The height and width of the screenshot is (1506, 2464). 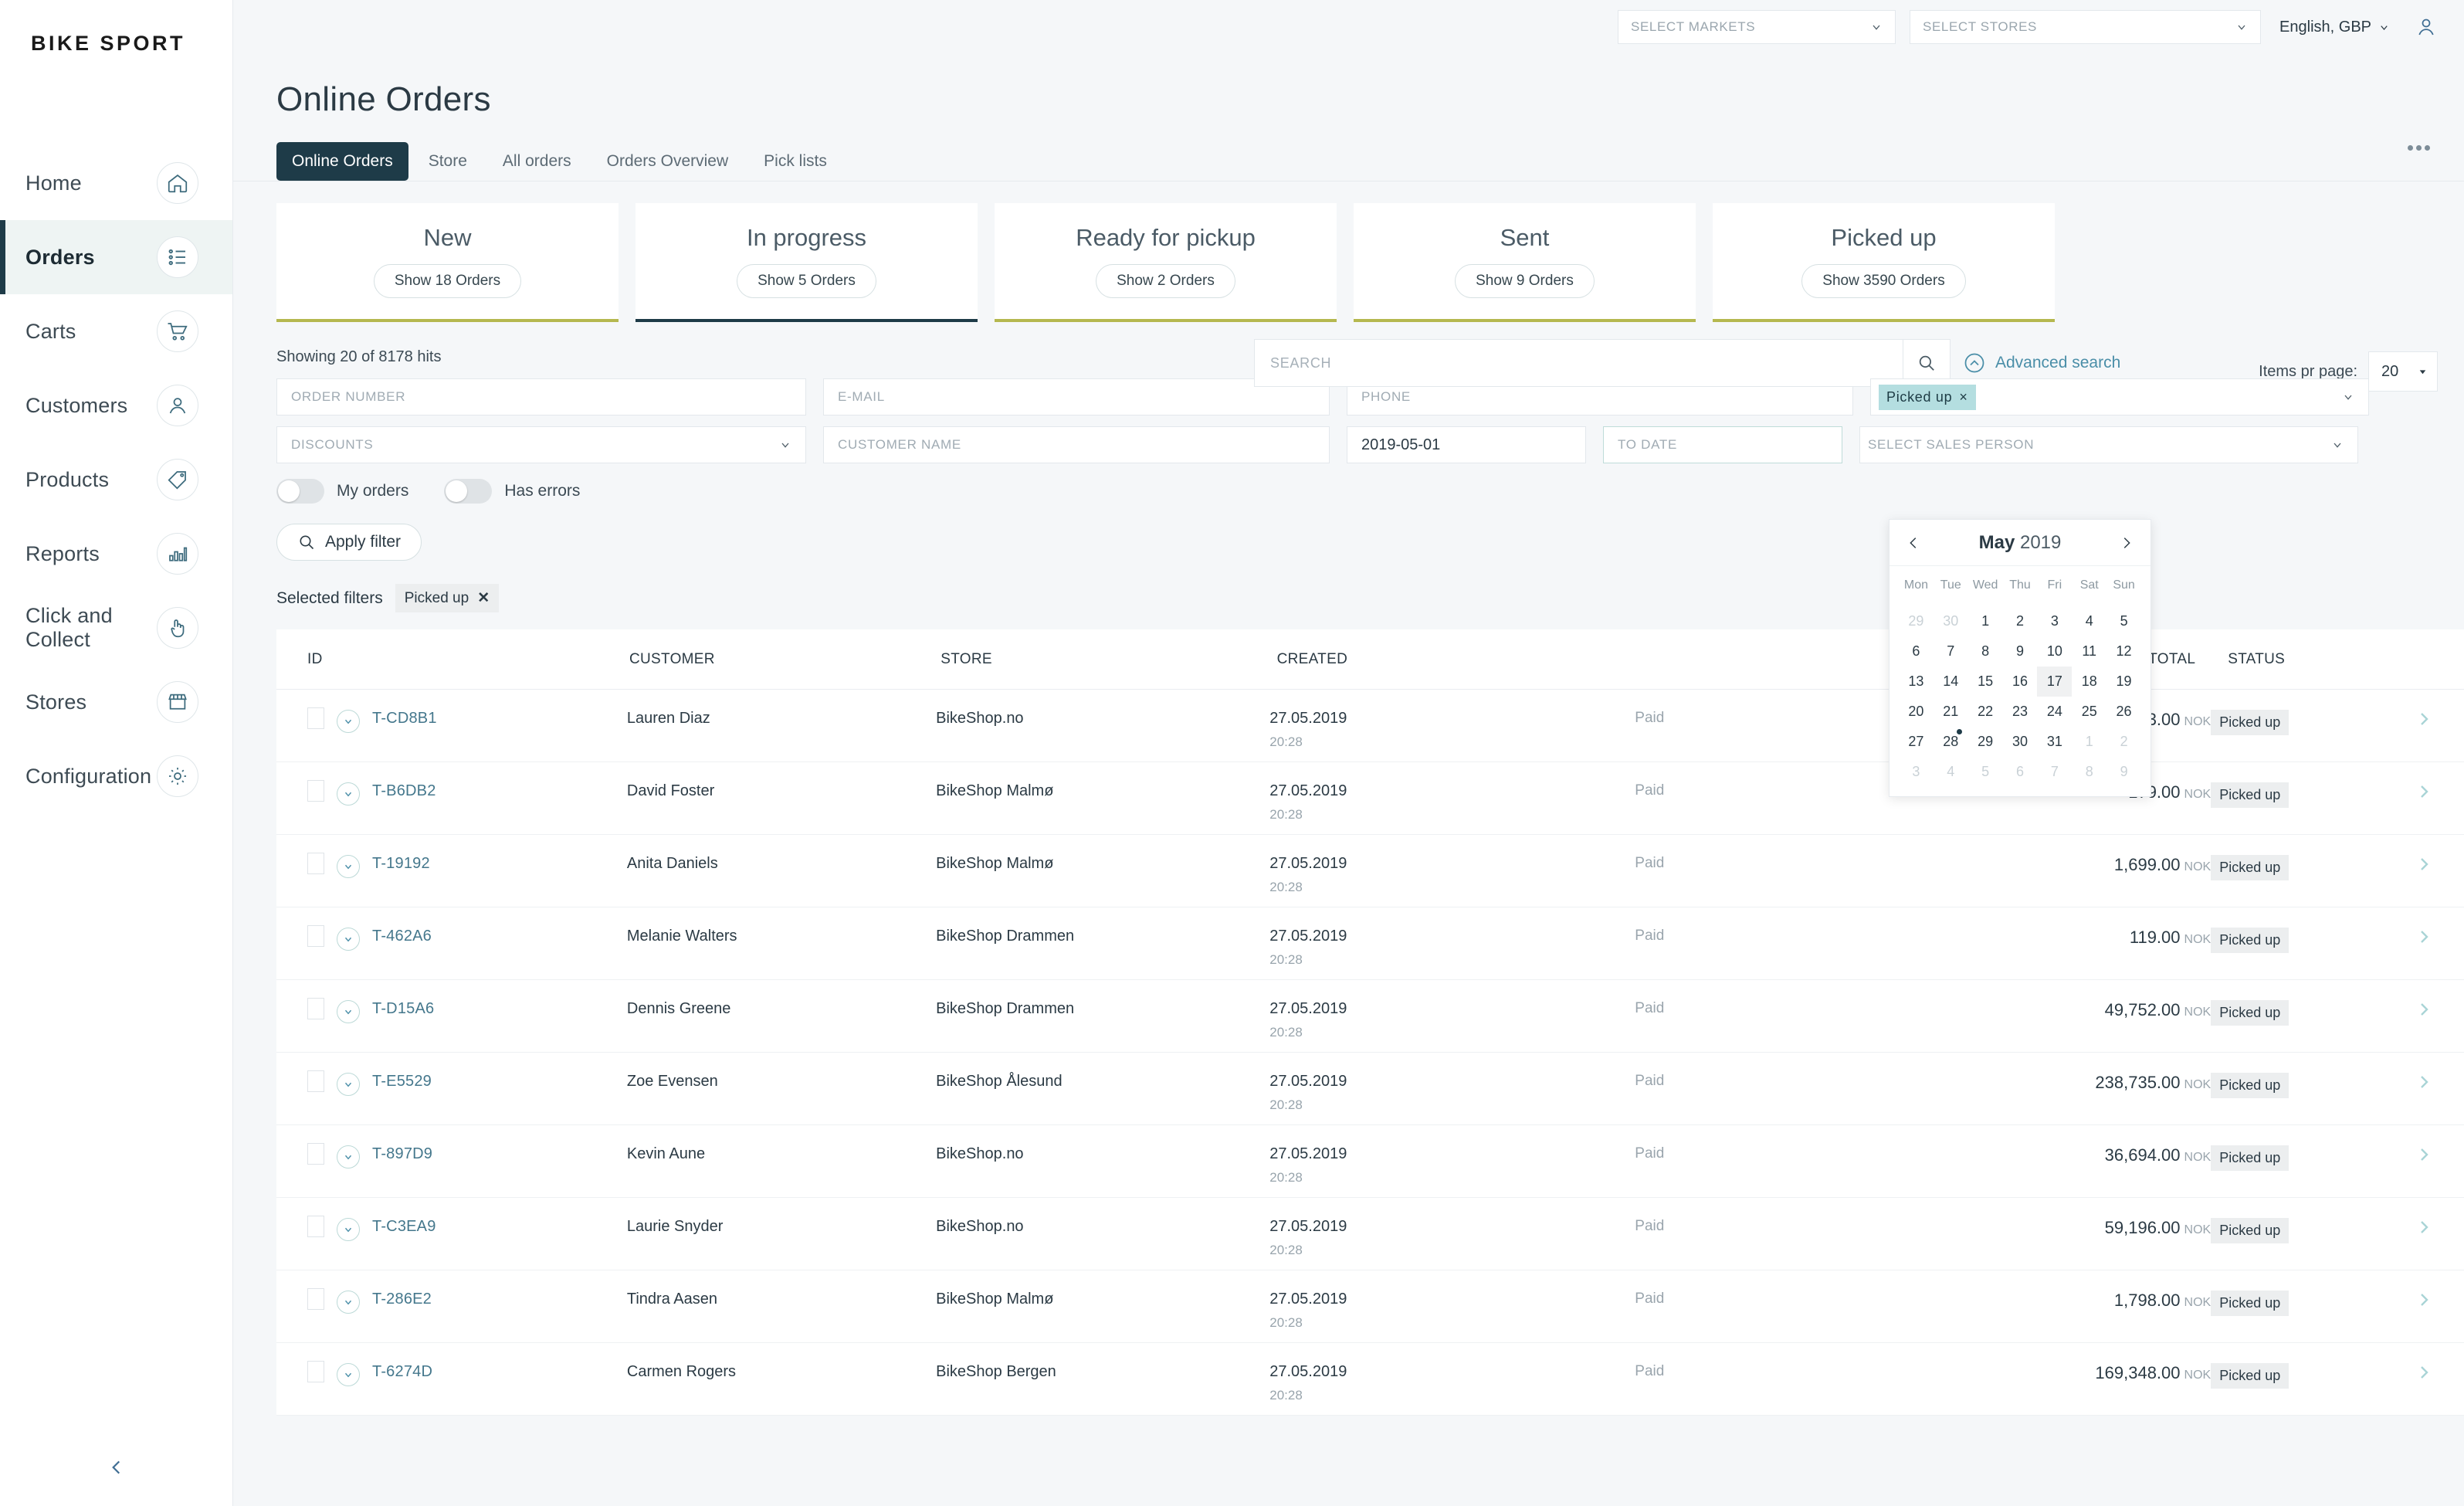 What do you see at coordinates (2123, 712) in the screenshot?
I see `date-picker-day: 26` at bounding box center [2123, 712].